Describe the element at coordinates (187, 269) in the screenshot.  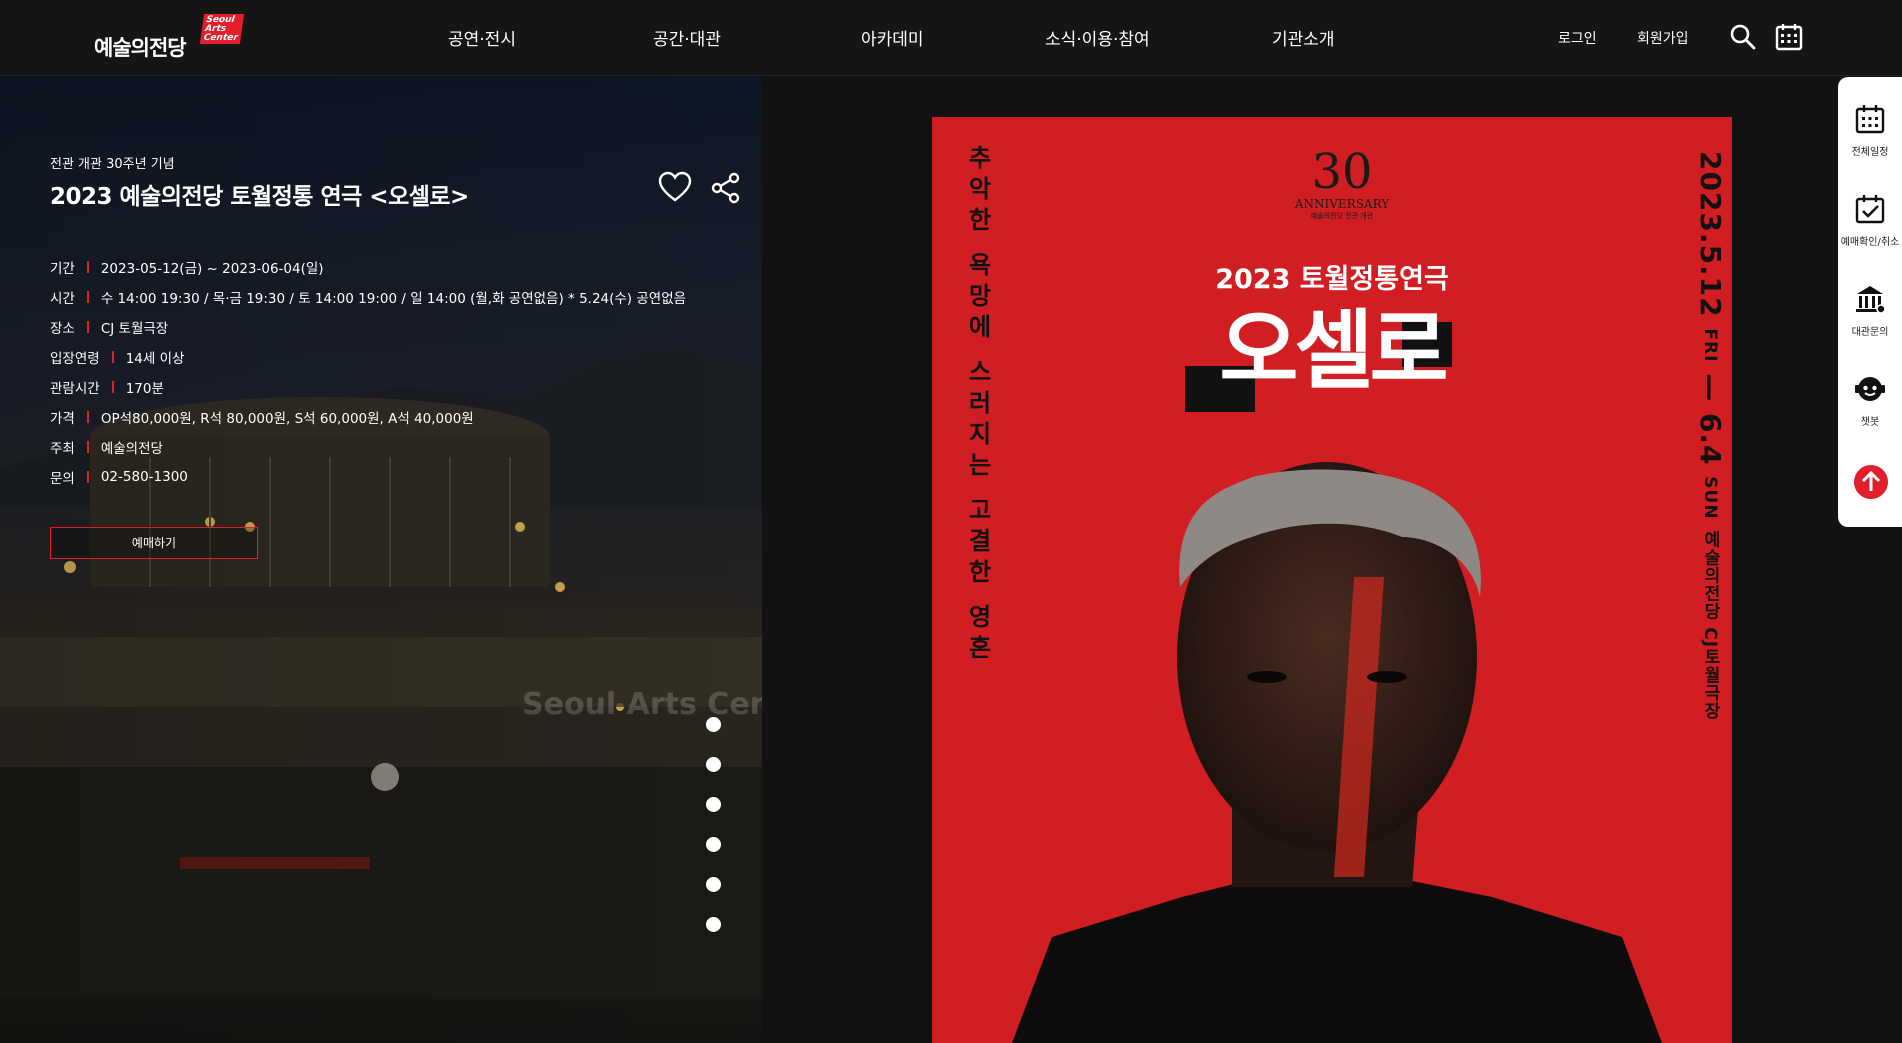
I see `info-period: 기간 2023-05-12(금) ~ 2023-06-04(일)` at that location.